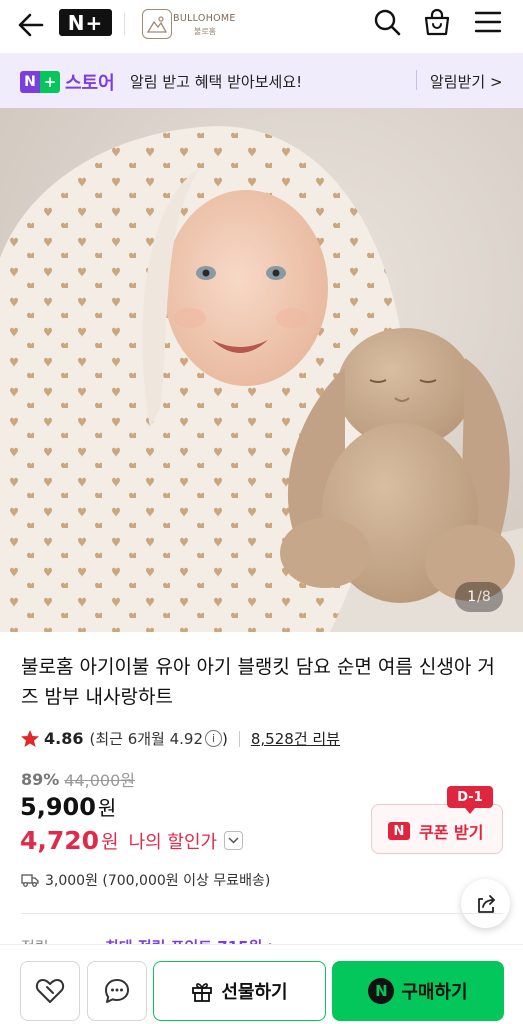 Image resolution: width=523 pixels, height=1024 pixels. I want to click on recent-rating: (최근 6개월 4.92, so click(146, 739).